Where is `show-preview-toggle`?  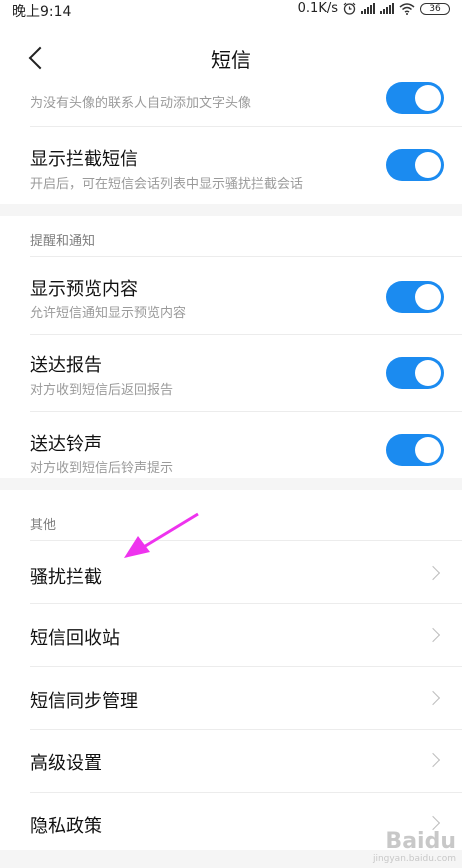 show-preview-toggle is located at coordinates (415, 297).